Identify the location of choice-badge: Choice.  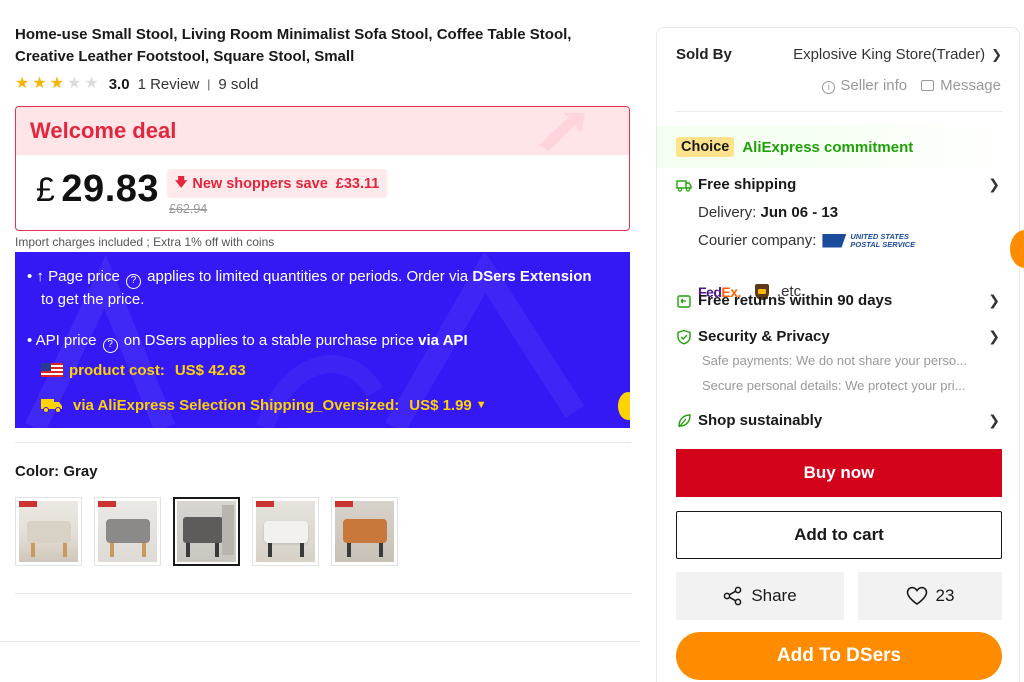
(705, 147).